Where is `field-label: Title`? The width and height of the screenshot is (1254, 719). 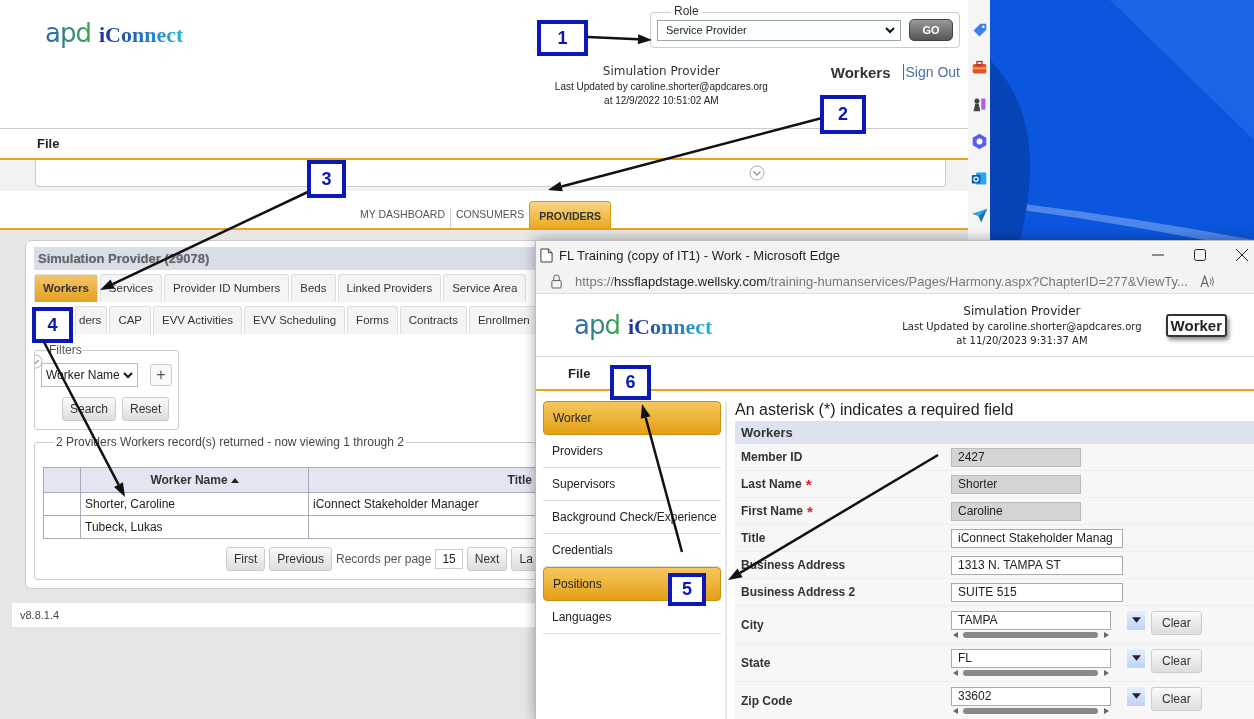
field-label: Title is located at coordinates (753, 538).